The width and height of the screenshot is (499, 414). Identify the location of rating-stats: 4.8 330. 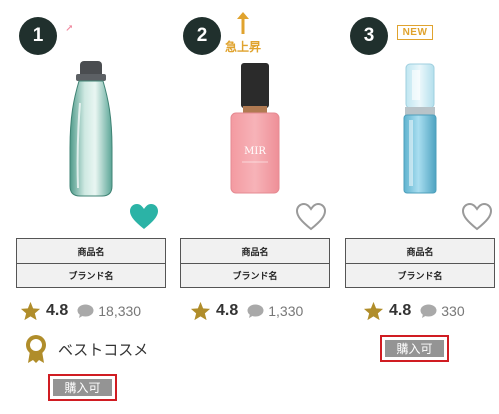
(414, 311).